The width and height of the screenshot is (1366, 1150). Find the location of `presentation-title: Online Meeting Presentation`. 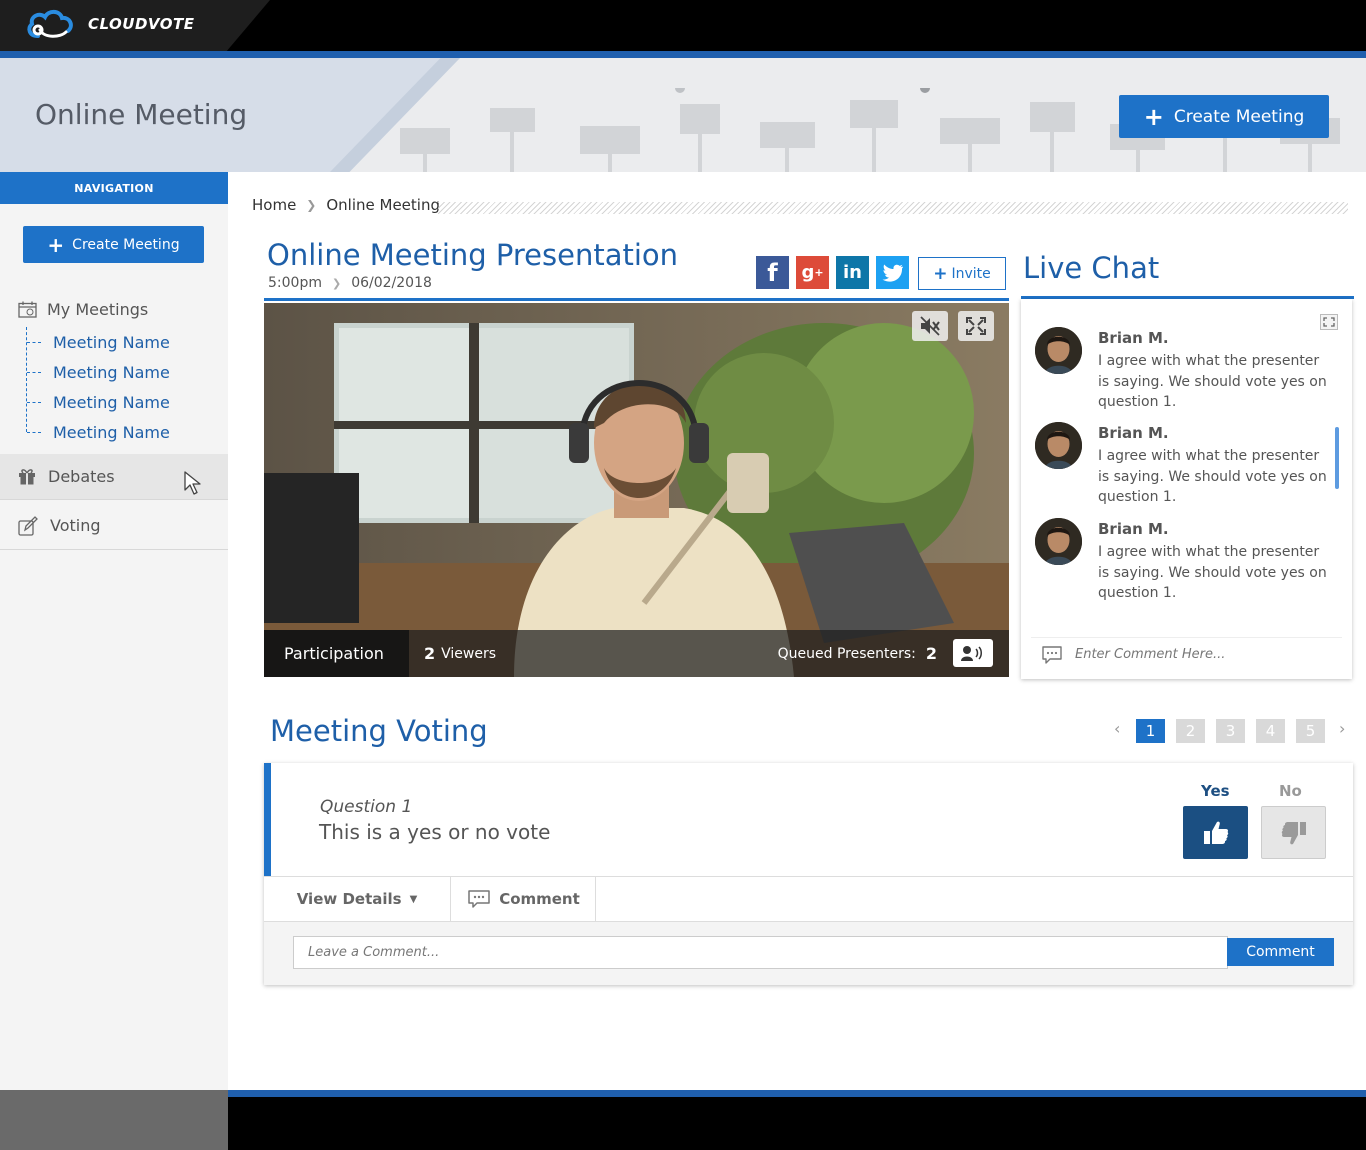

presentation-title: Online Meeting Presentation is located at coordinates (473, 255).